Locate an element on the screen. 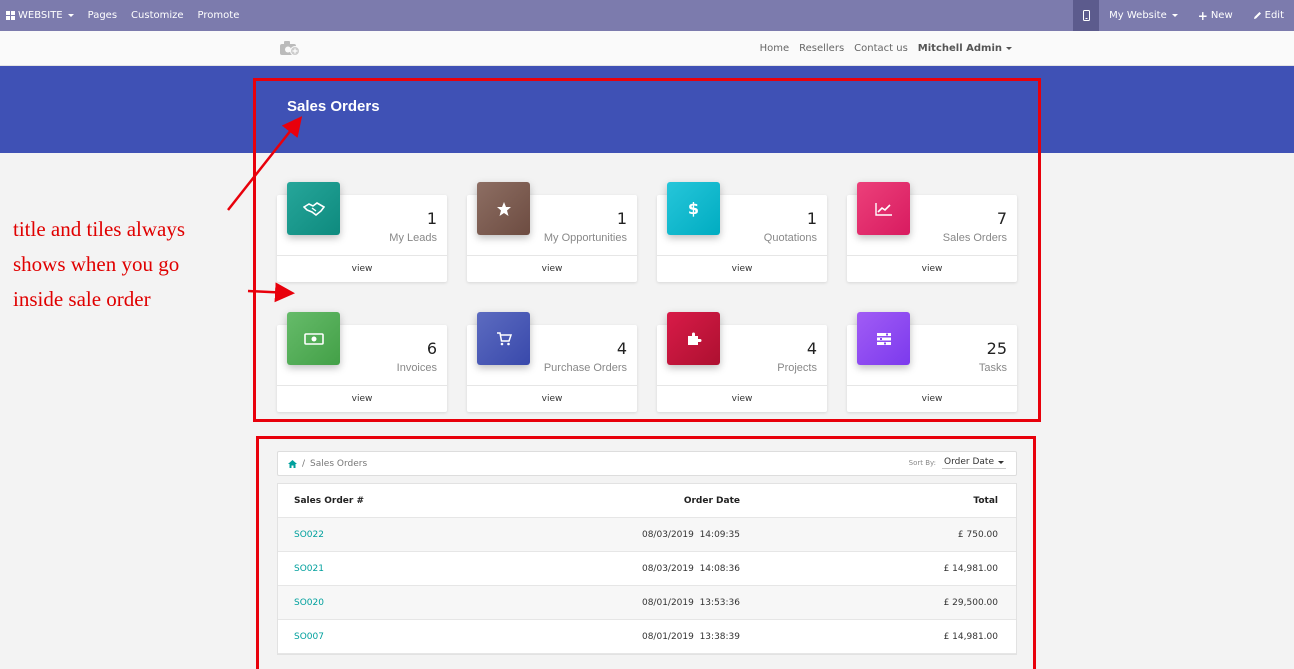  header-order-date: Order Date is located at coordinates (712, 501).